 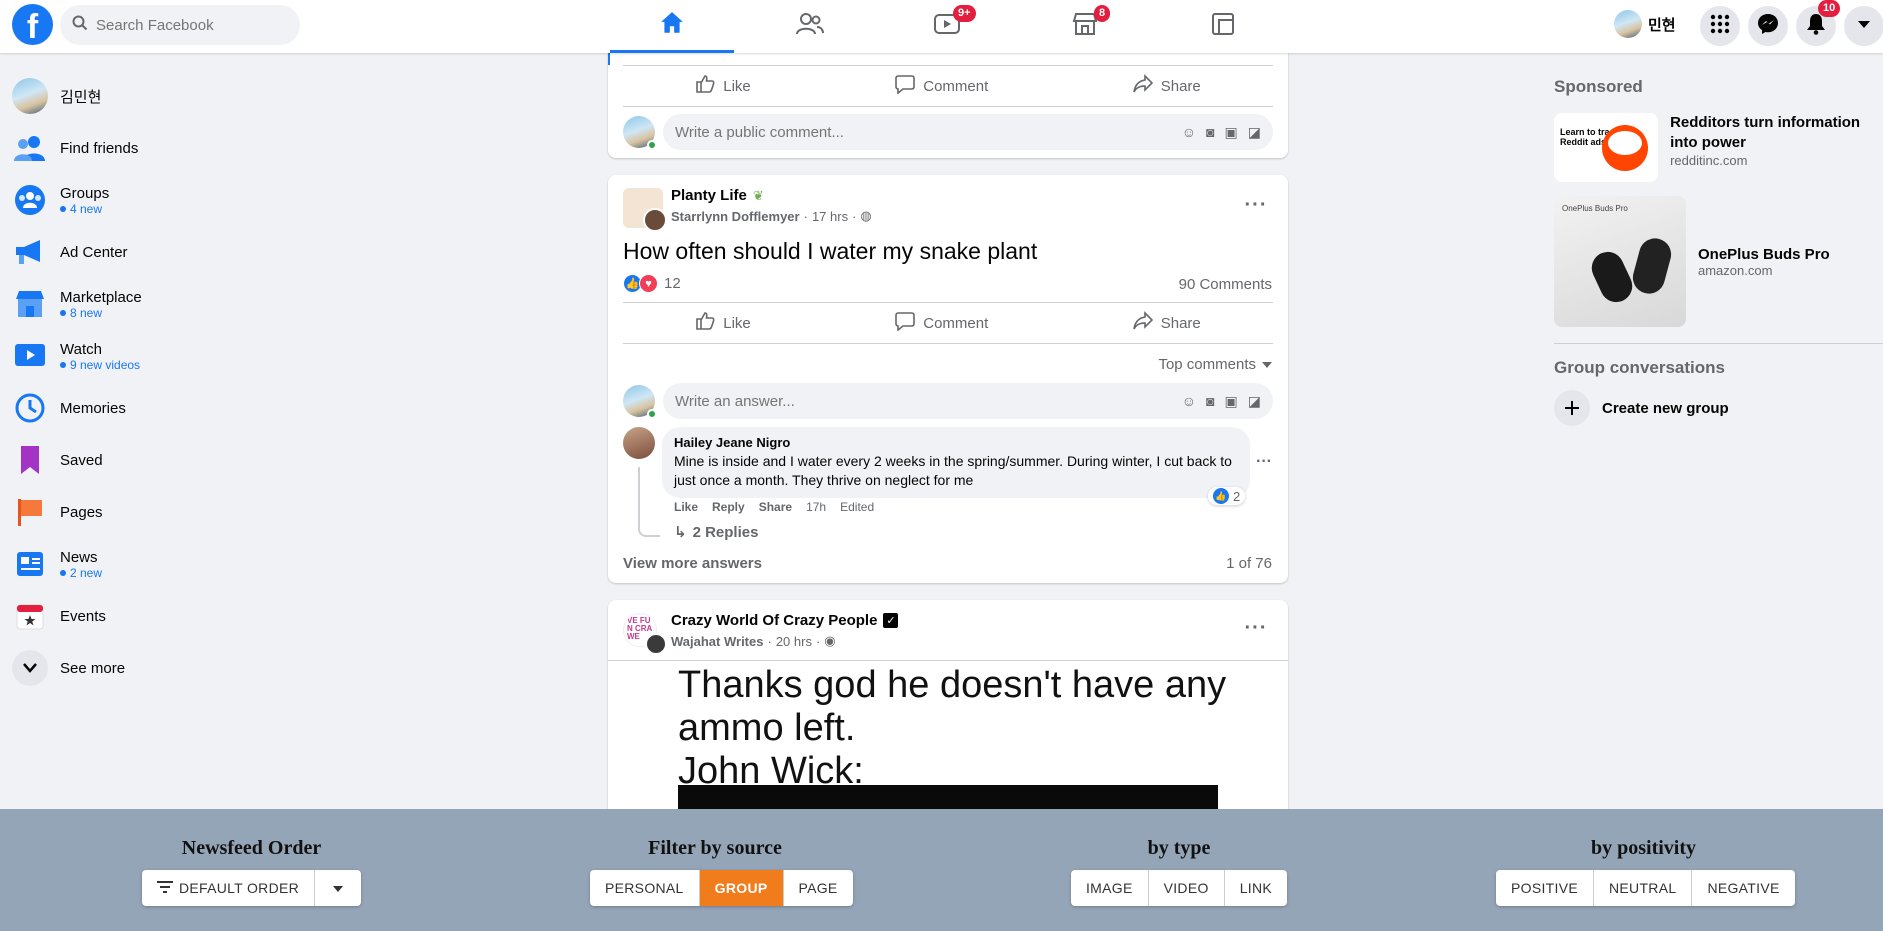 I want to click on filter-negative-button: NEGATIVE, so click(x=1743, y=888).